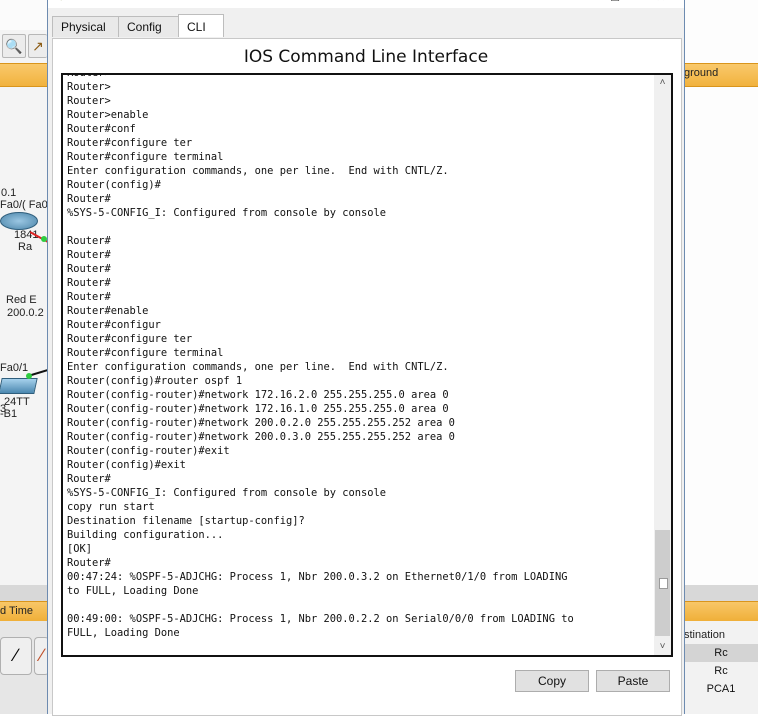 This screenshot has height=716, width=758. I want to click on terminal-line: [OK], so click(80, 549).